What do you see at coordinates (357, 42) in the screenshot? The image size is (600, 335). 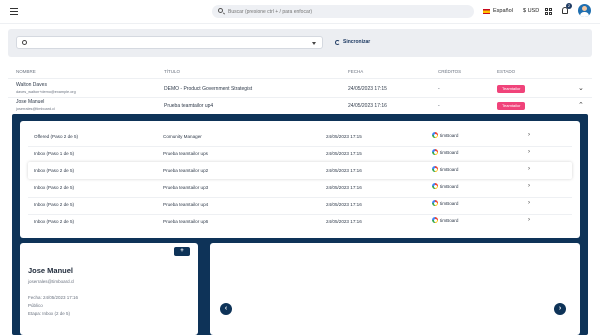 I see `sync-label: Sincronizar` at bounding box center [357, 42].